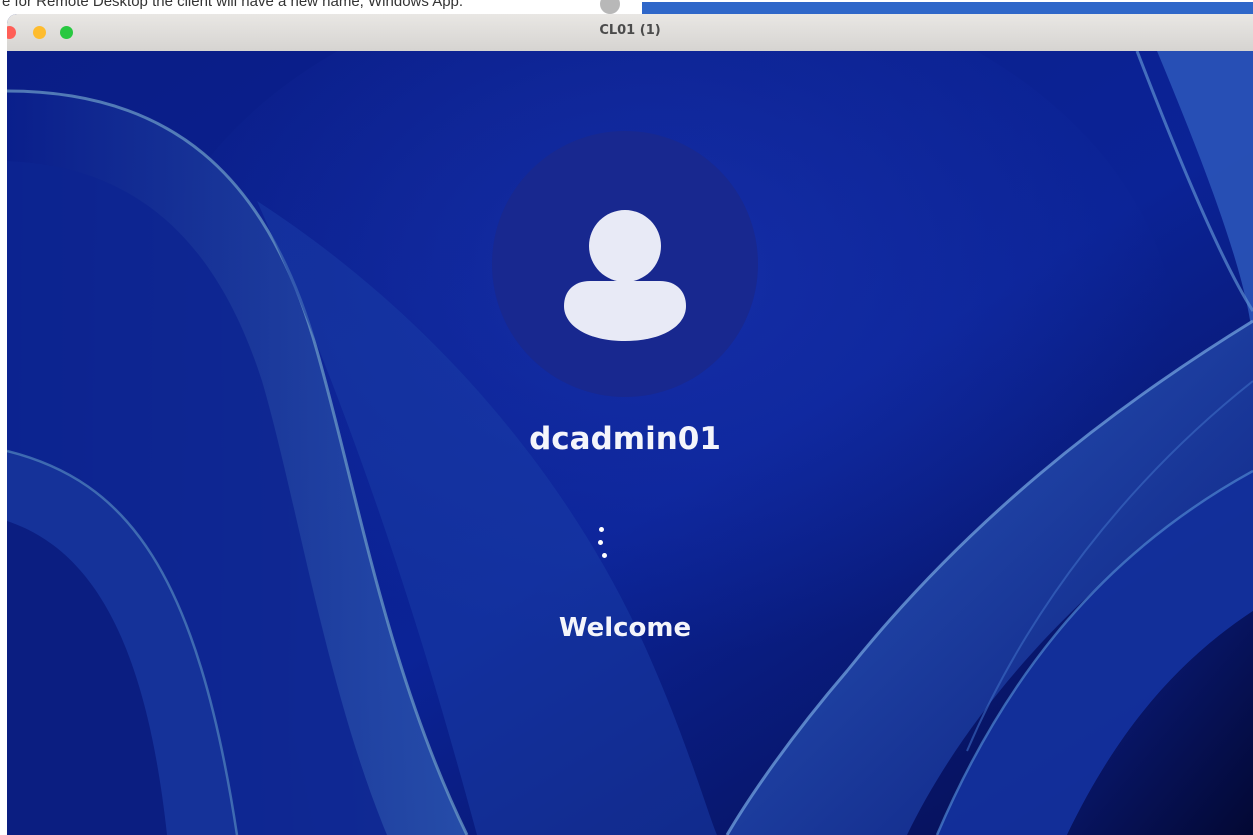 The height and width of the screenshot is (835, 1253). What do you see at coordinates (625, 439) in the screenshot?
I see `username-label: dcadmin01` at bounding box center [625, 439].